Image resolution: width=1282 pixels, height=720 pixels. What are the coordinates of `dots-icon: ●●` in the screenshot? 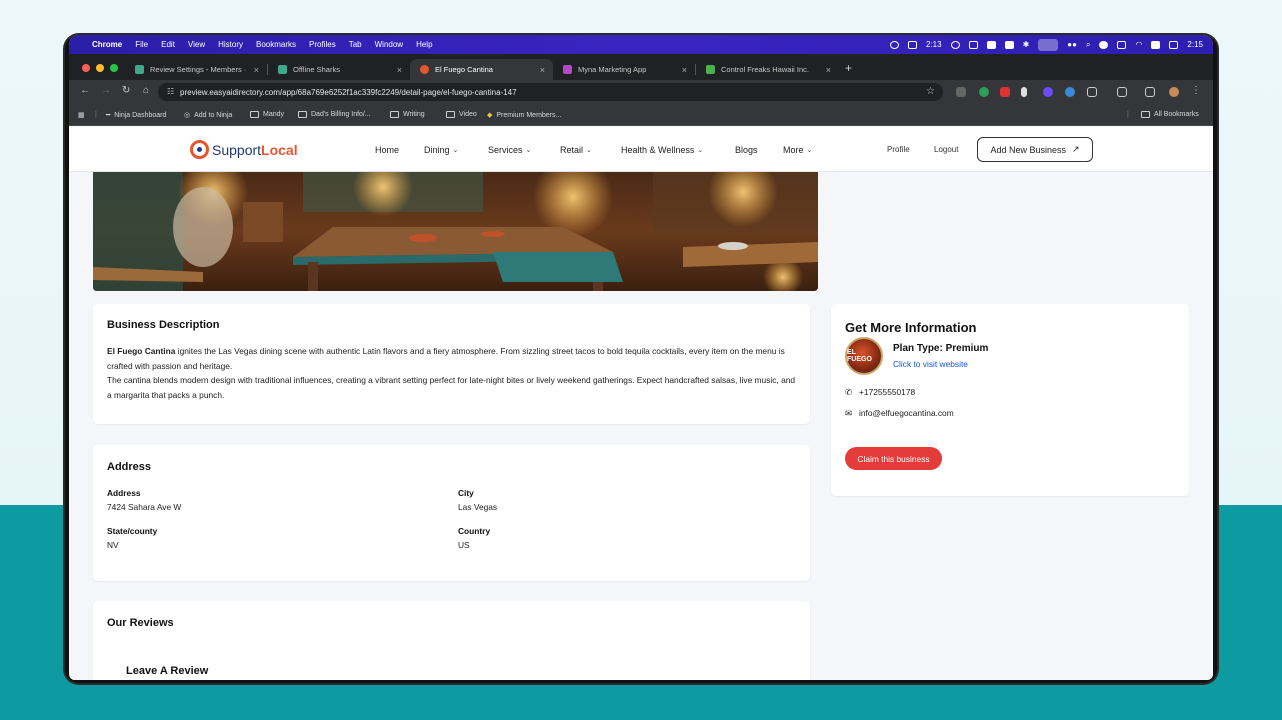 It's located at (1072, 44).